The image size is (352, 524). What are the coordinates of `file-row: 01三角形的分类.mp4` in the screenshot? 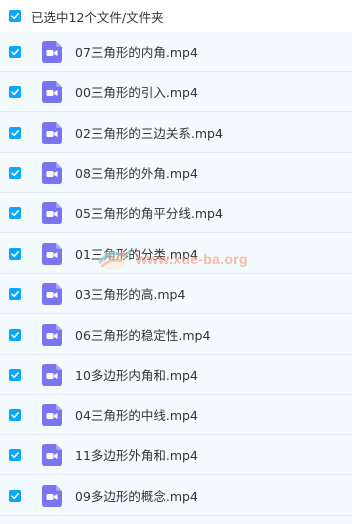 It's located at (176, 254).